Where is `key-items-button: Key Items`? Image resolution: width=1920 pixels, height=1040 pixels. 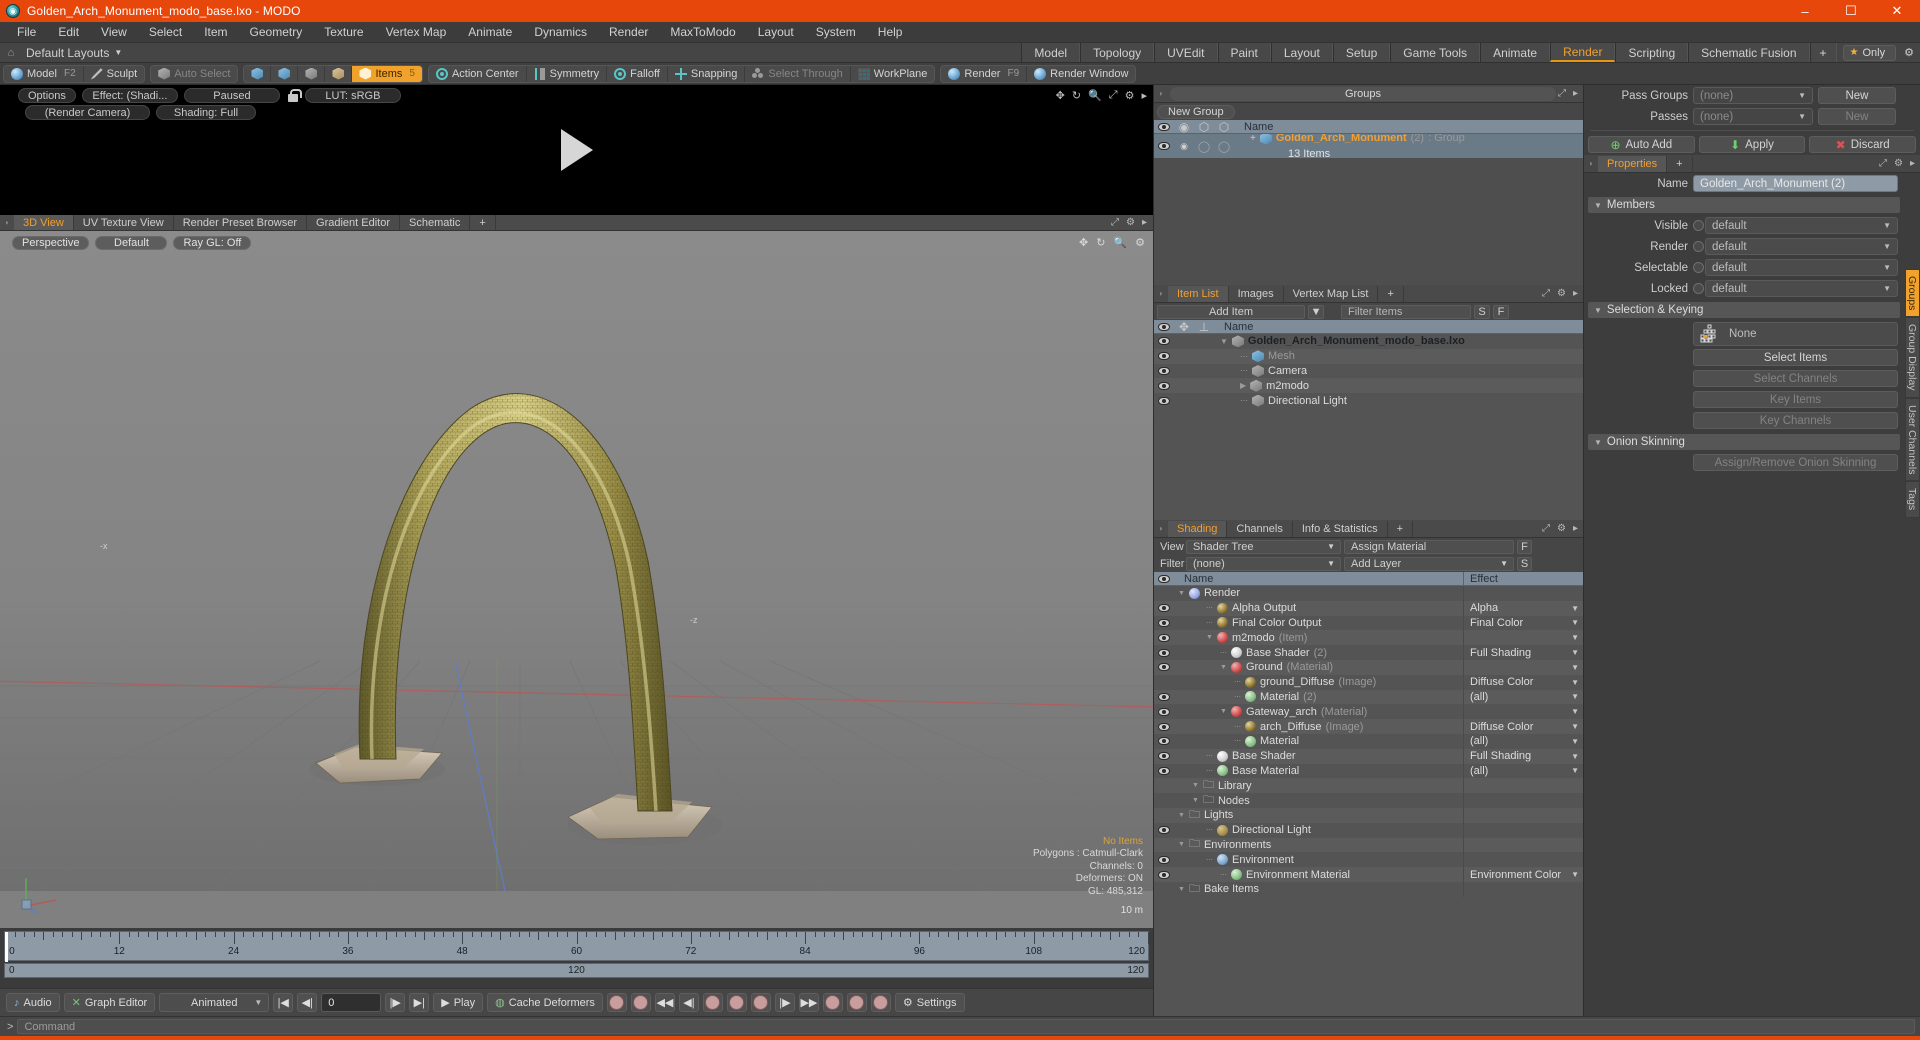 key-items-button: Key Items is located at coordinates (1795, 399).